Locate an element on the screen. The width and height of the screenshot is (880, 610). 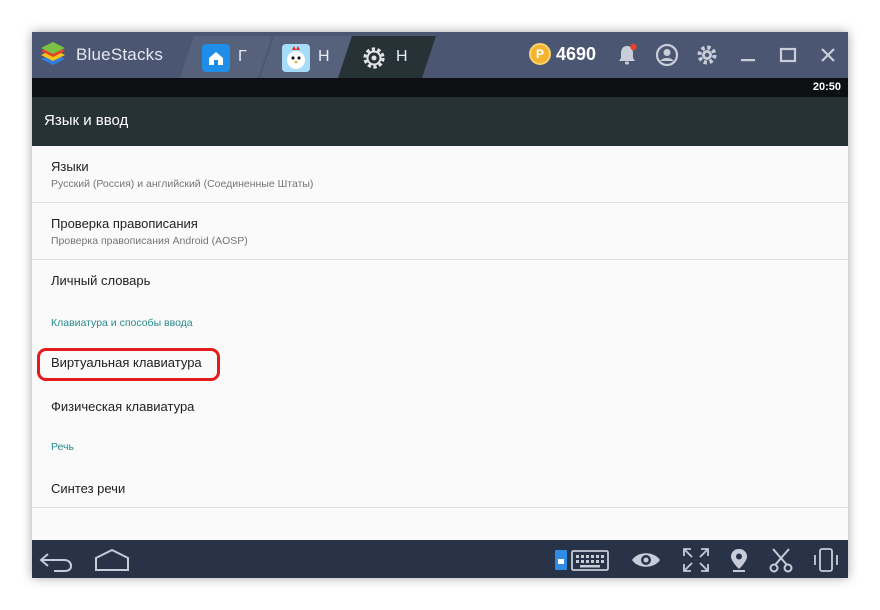
status-clock: 20:50 is located at coordinates (826, 87).